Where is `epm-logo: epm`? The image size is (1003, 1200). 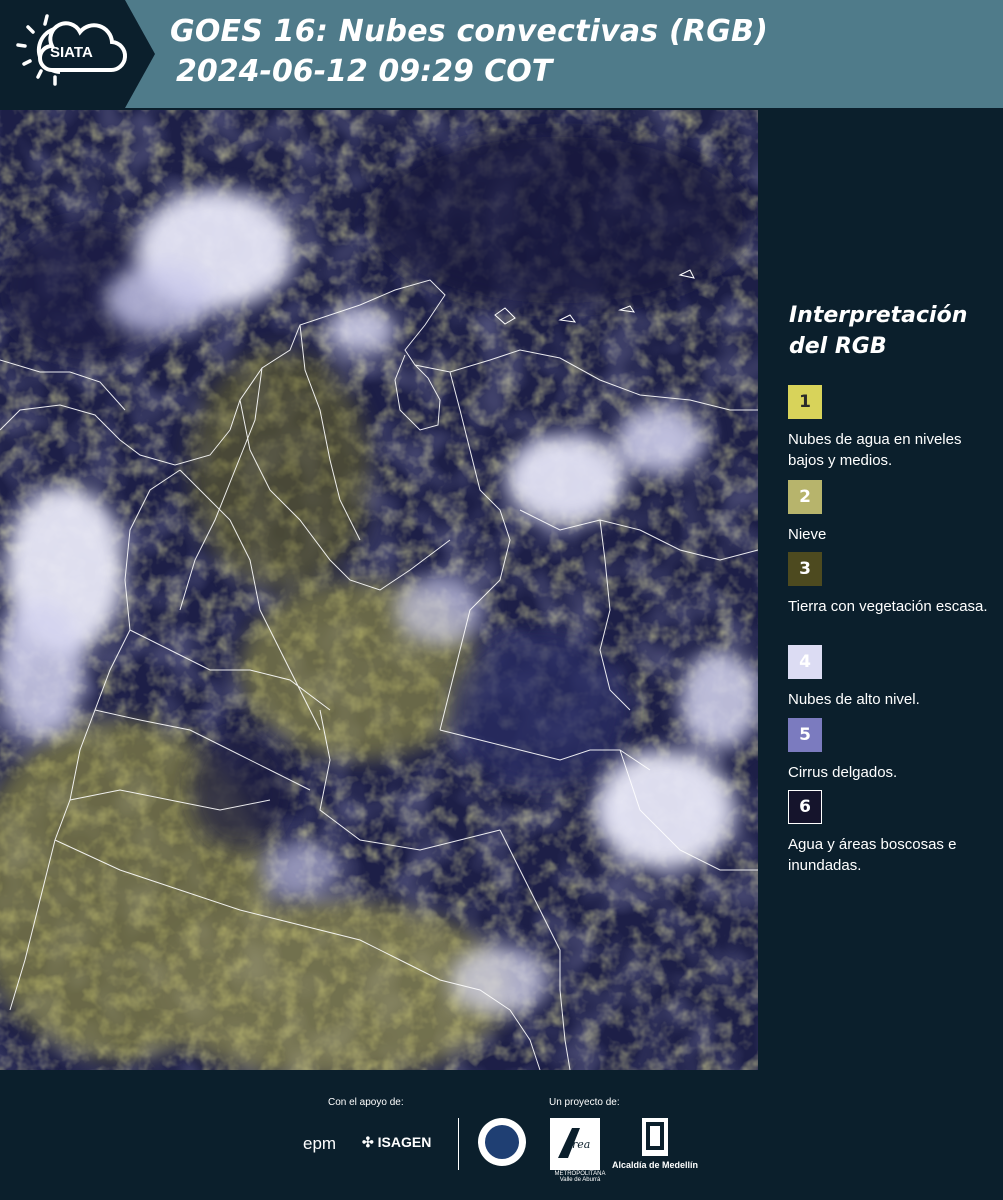 epm-logo: epm is located at coordinates (320, 1143).